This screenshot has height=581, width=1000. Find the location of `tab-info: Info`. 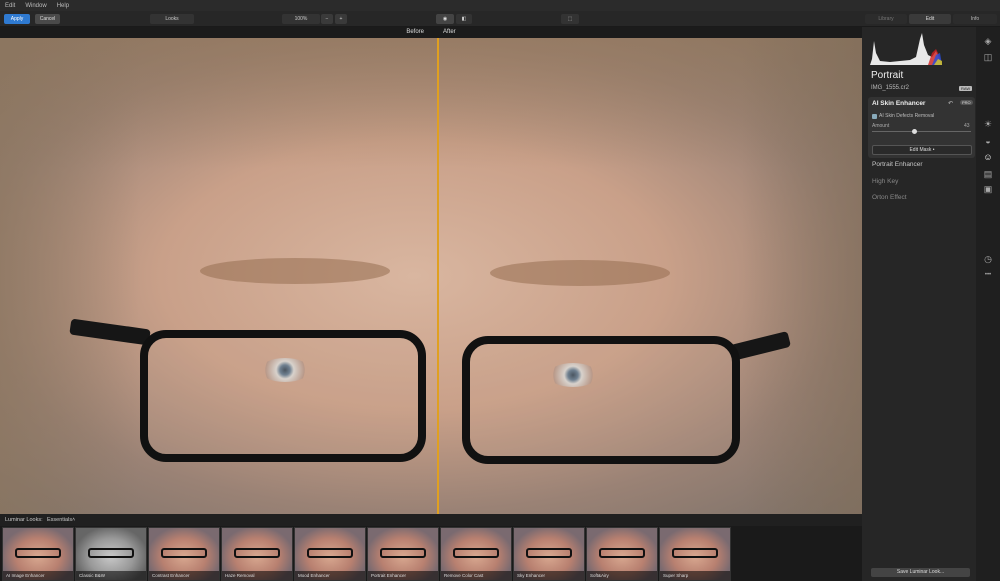

tab-info: Info is located at coordinates (975, 19).